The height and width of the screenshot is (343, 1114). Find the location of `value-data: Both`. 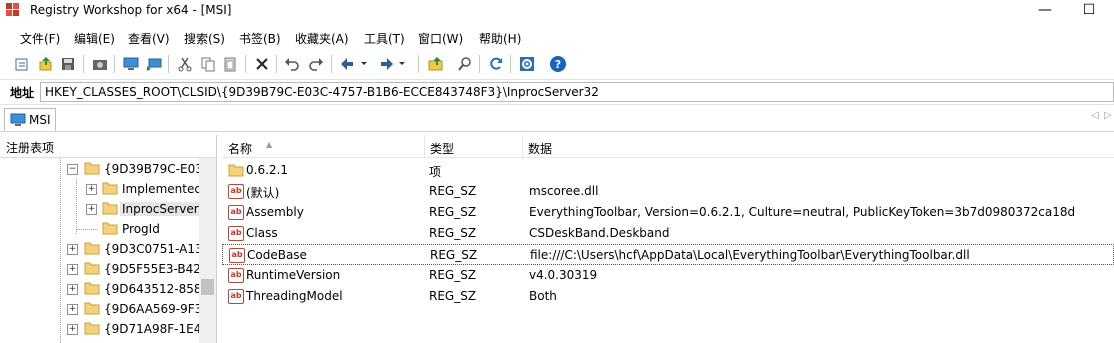

value-data: Both is located at coordinates (543, 296).